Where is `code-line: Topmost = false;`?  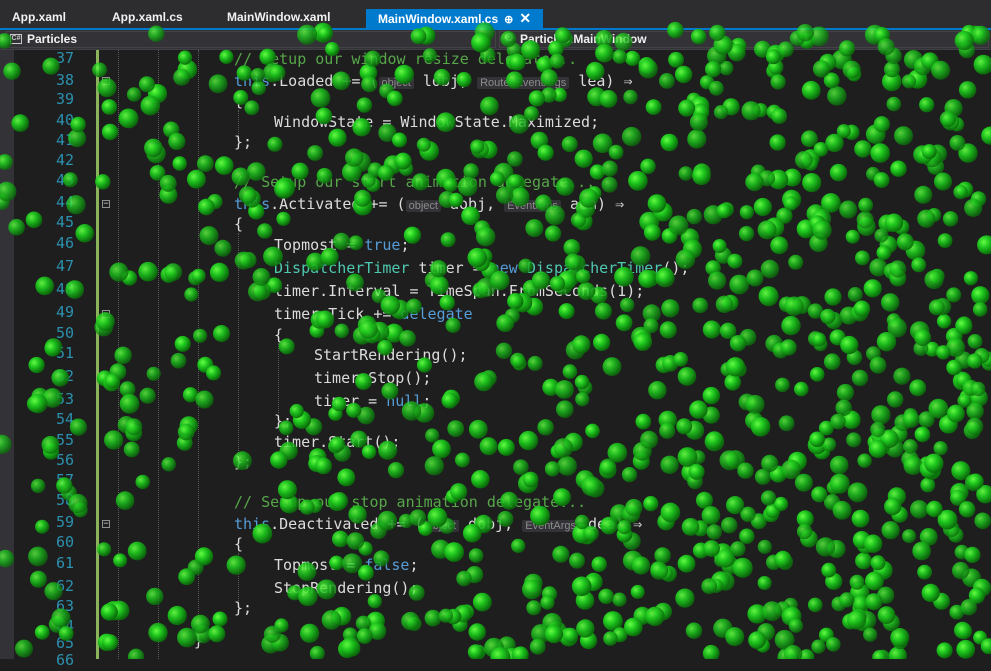
code-line: Topmost = false; is located at coordinates (346, 565).